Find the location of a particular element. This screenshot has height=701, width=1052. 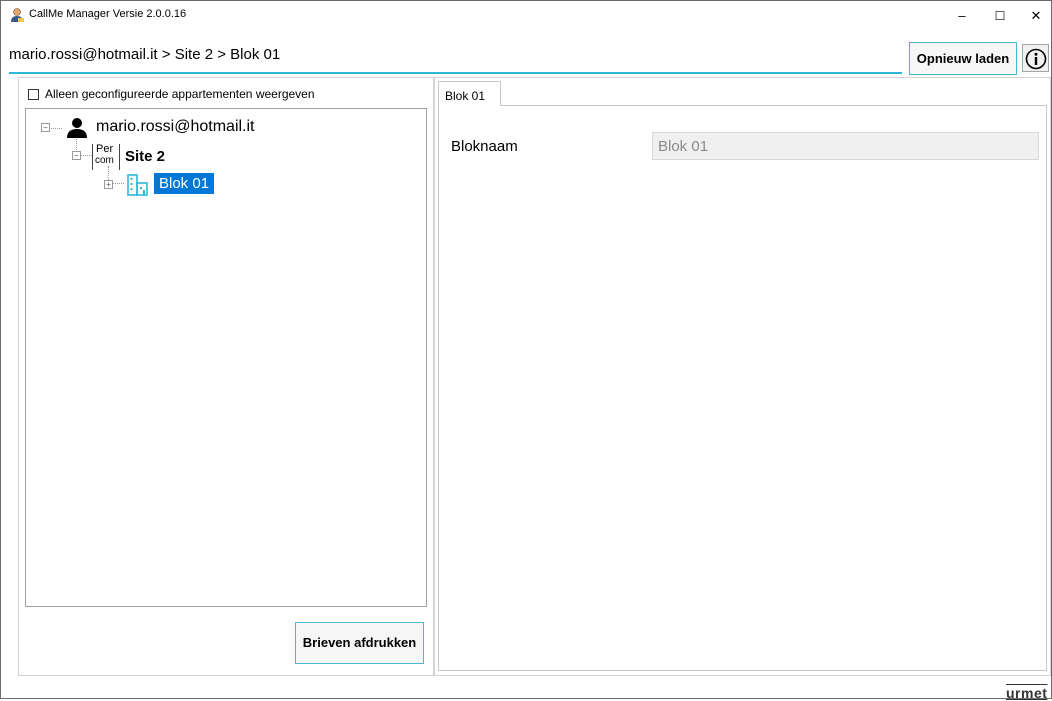

tree-node-site: − Per com Site 2 is located at coordinates (168, 157).